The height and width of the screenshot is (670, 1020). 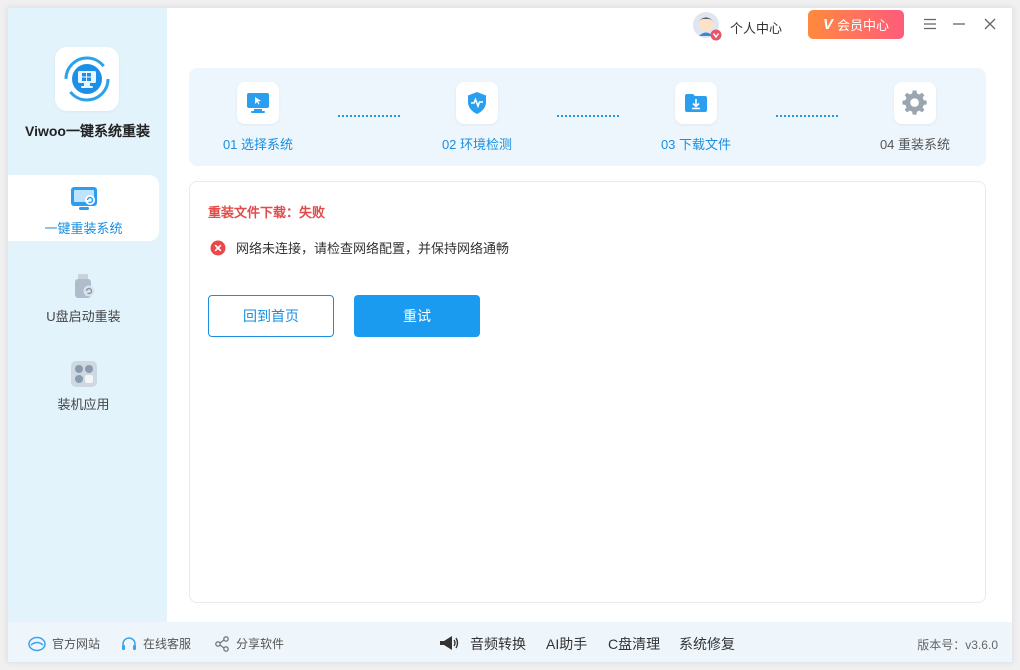 I want to click on sidebar-item-usb-reinstall: U盘启动重装, so click(x=83, y=296).